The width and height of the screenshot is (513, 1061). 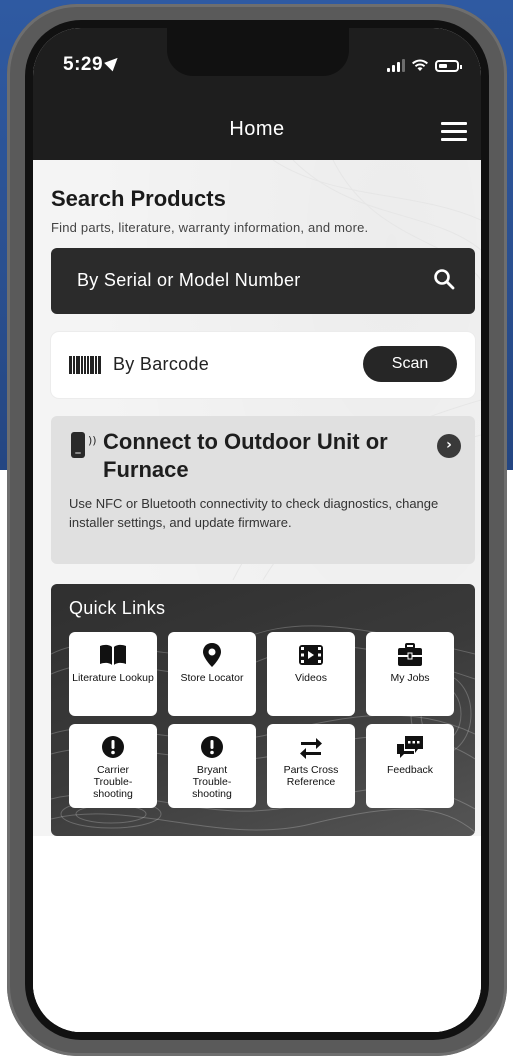 What do you see at coordinates (311, 747) in the screenshot?
I see `swap-arrows-icon` at bounding box center [311, 747].